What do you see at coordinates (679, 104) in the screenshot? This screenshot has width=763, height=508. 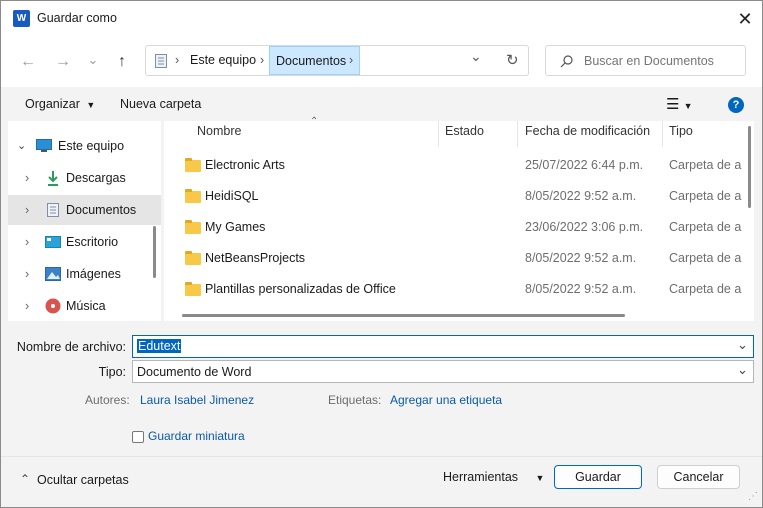 I see `view-options-icon: ☰ ▼` at bounding box center [679, 104].